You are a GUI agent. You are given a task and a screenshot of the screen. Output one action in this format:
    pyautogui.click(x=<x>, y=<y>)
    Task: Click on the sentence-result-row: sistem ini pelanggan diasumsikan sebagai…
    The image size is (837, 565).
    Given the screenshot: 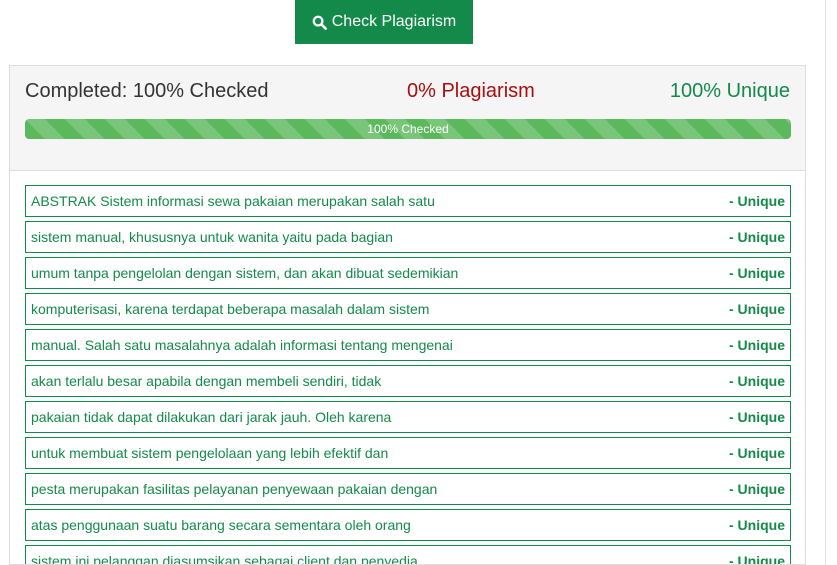 What is the action you would take?
    pyautogui.click(x=408, y=555)
    